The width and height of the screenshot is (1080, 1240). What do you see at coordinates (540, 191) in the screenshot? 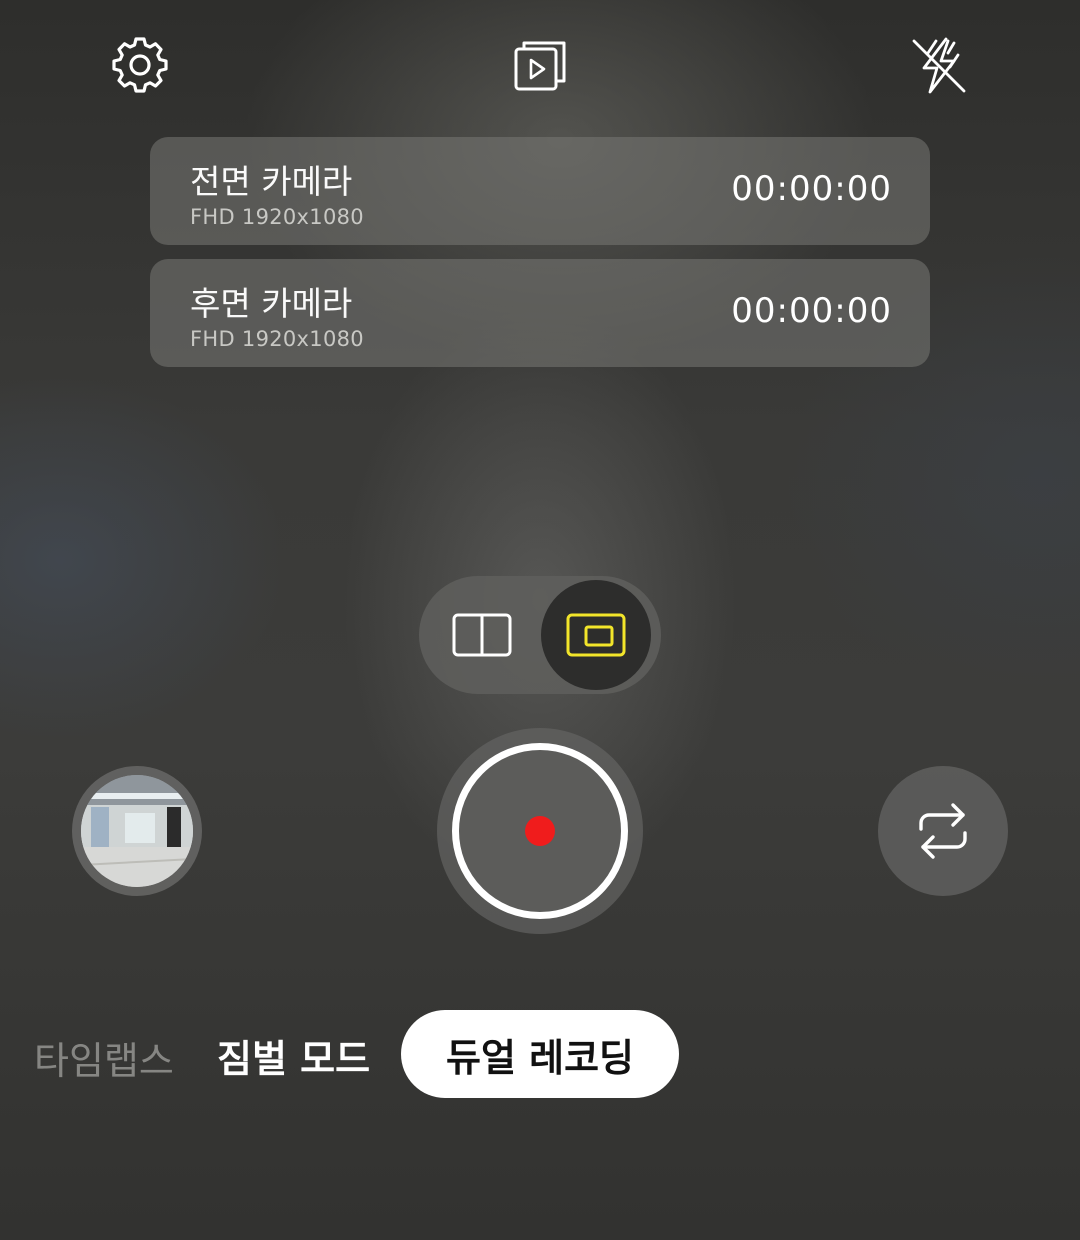
I see `front-camera-card: 전면 카메라 FHD 1920x1080 00:00:00` at bounding box center [540, 191].